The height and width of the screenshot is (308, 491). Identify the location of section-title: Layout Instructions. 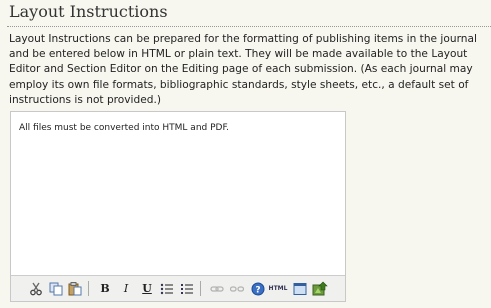
(88, 11).